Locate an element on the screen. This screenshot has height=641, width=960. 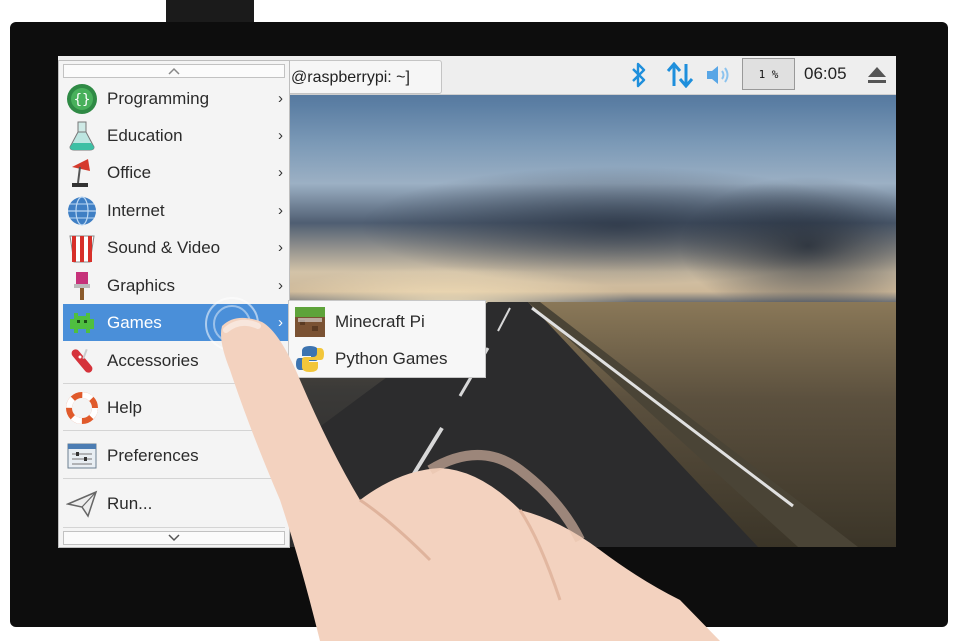
education-icon is located at coordinates (82, 136).